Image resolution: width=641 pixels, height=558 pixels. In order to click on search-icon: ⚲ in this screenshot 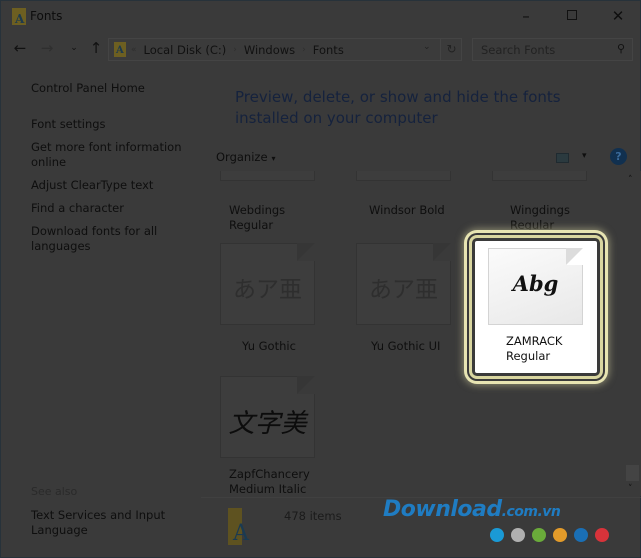, I will do `click(621, 48)`.